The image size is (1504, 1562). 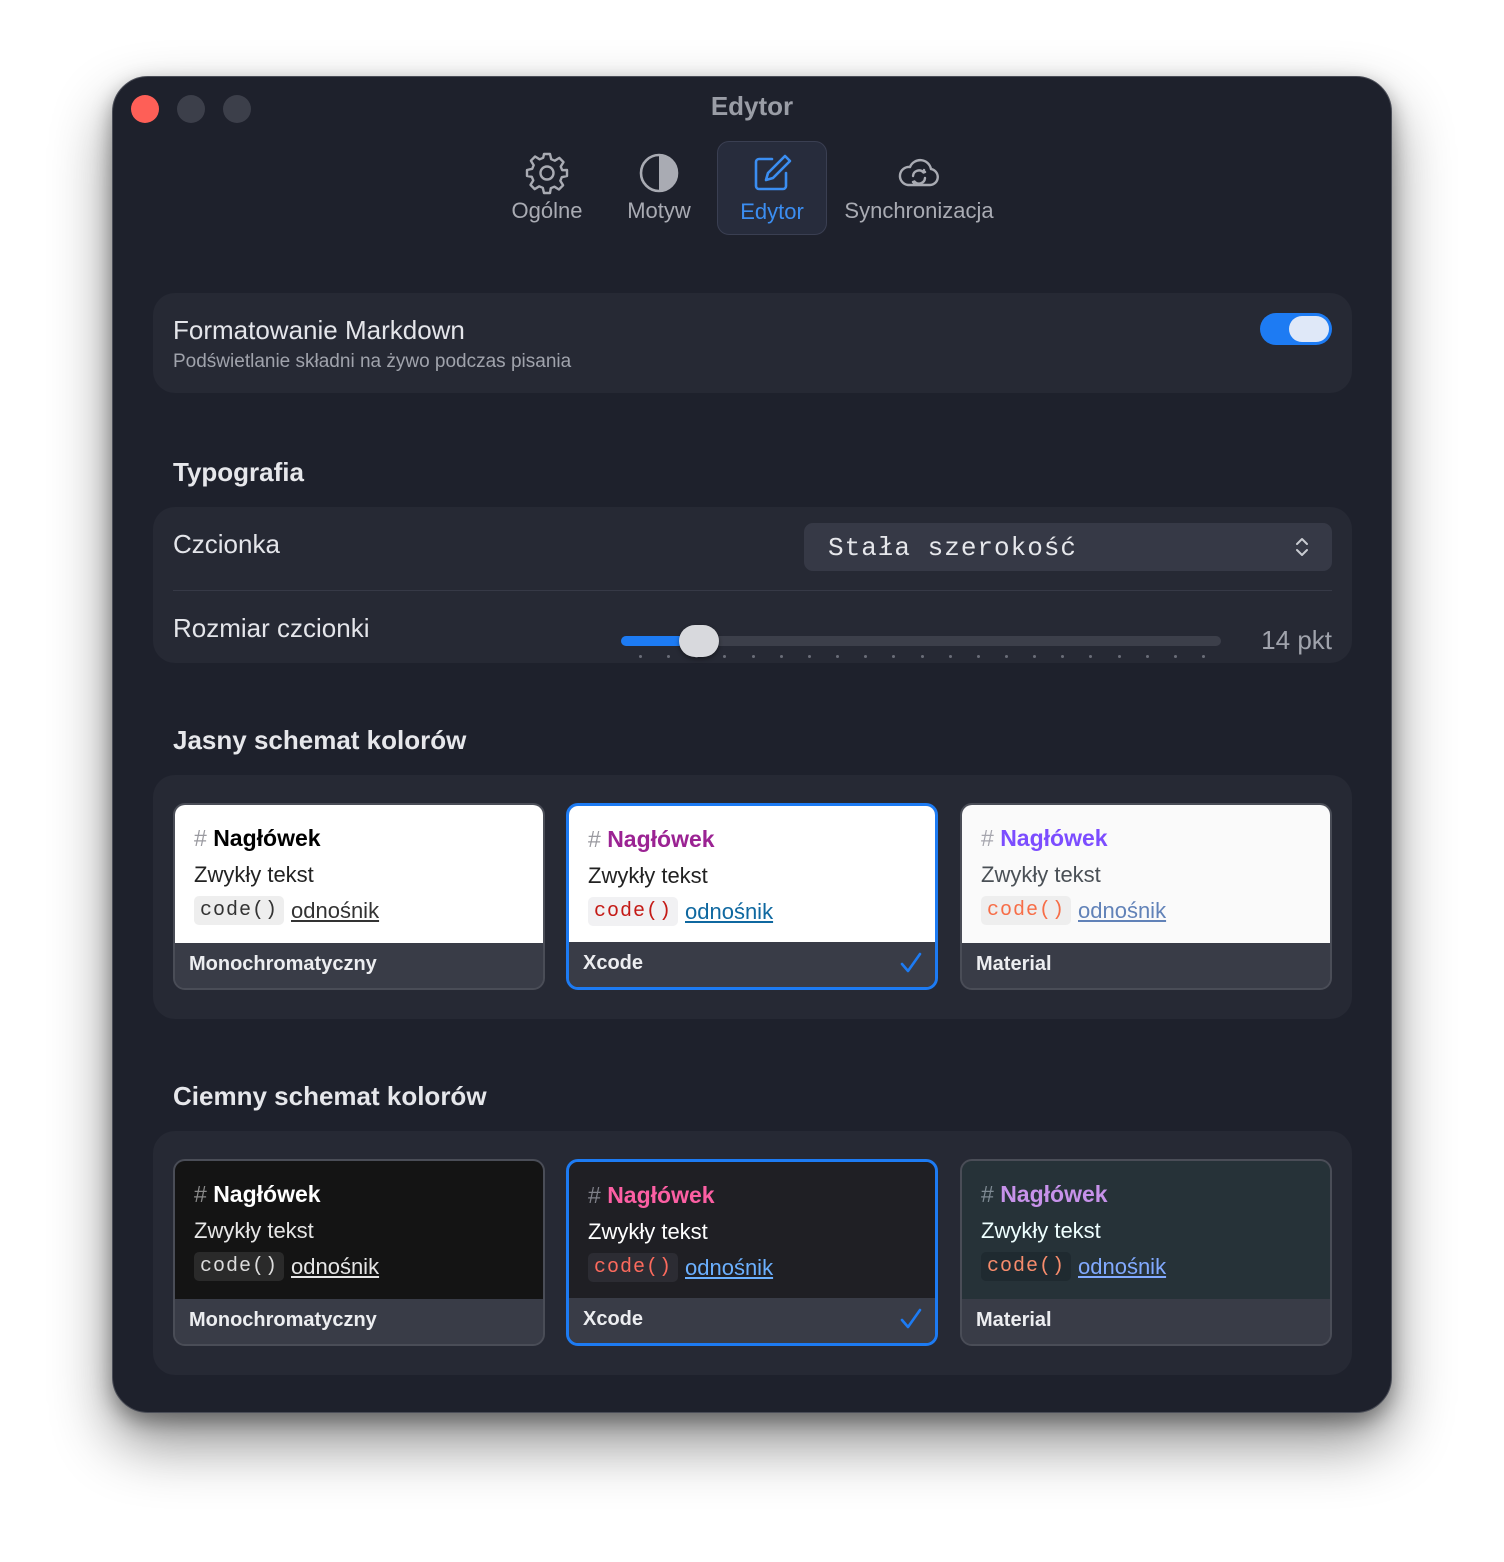 I want to click on toggle-knob, so click(x=1309, y=329).